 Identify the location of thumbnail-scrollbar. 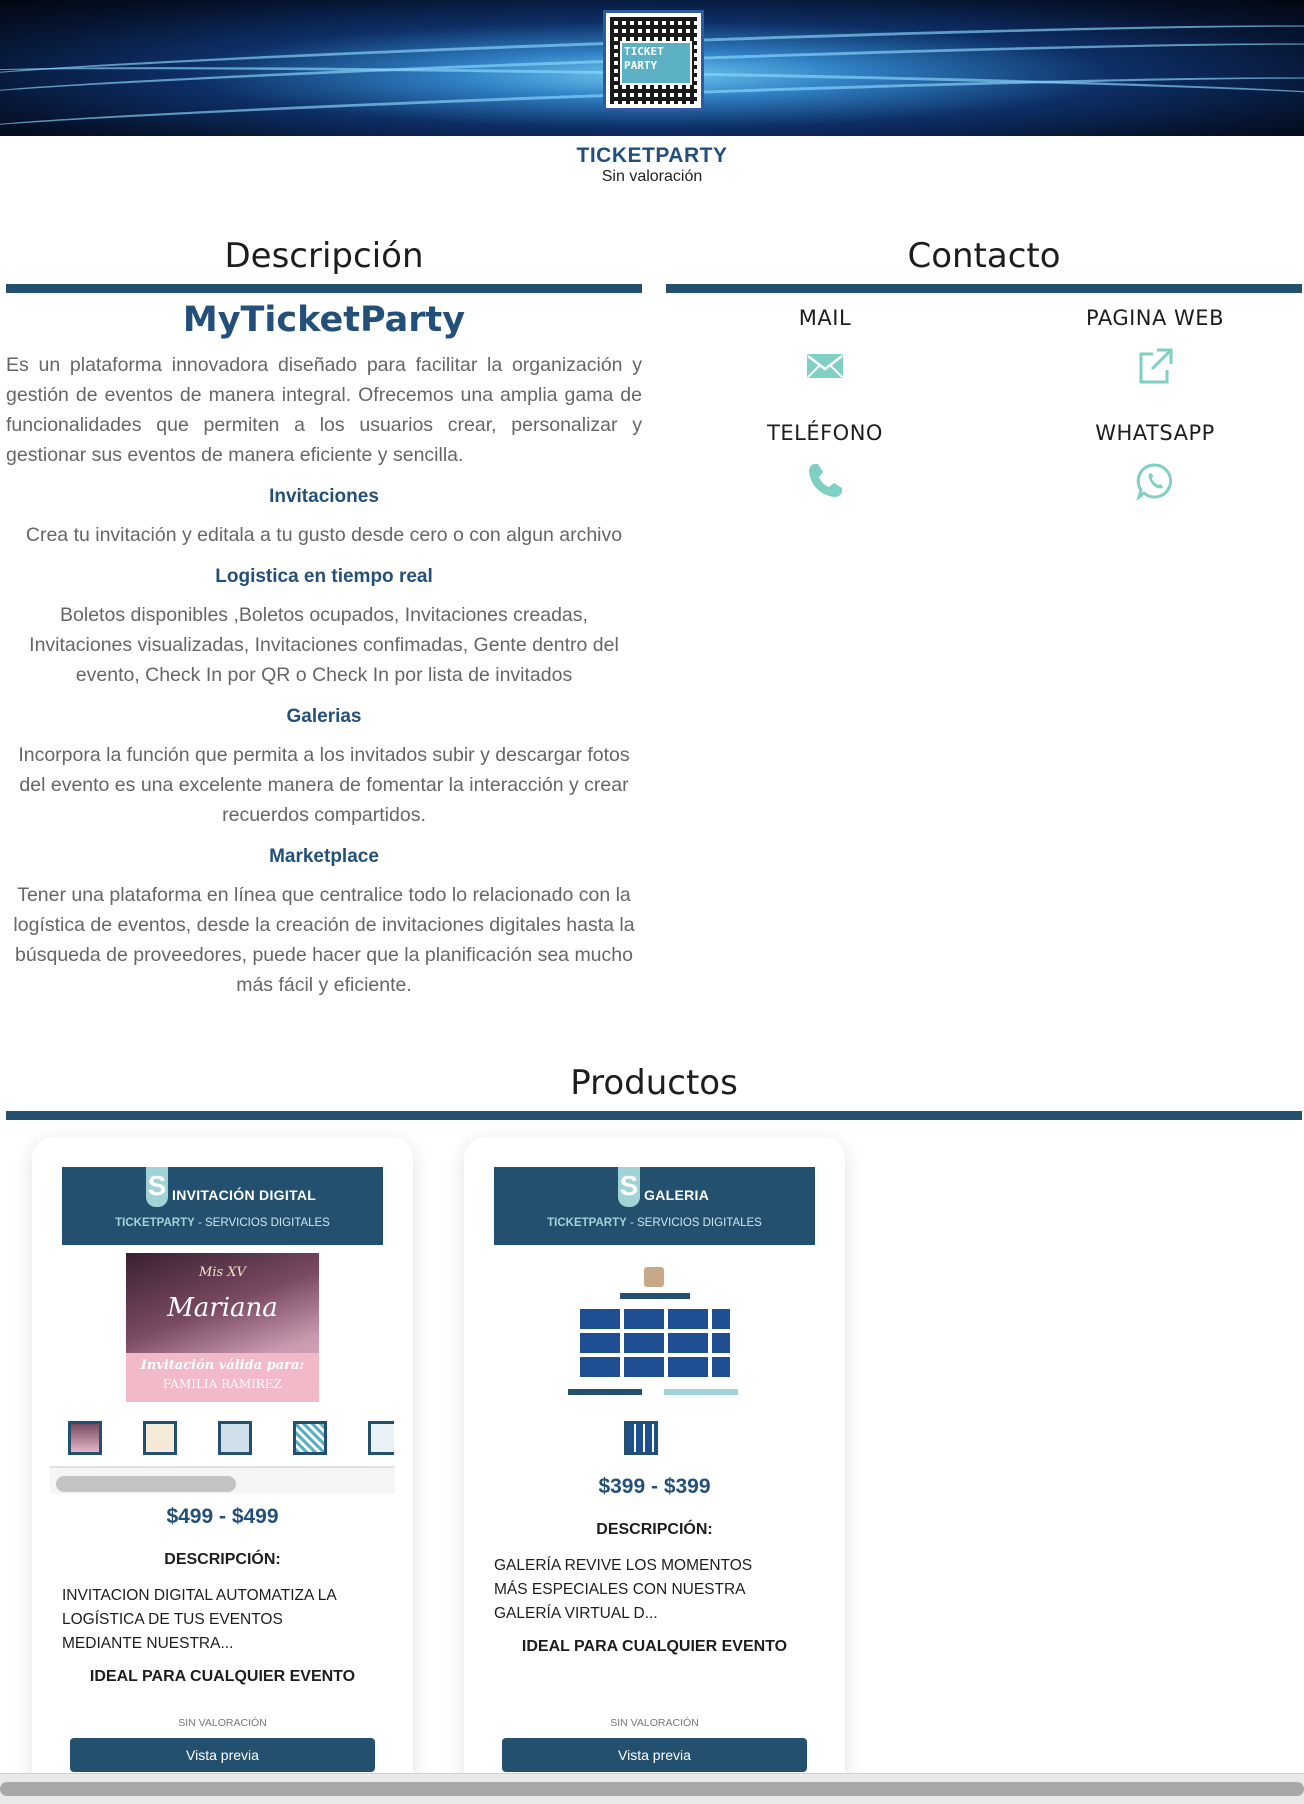
(222, 1480).